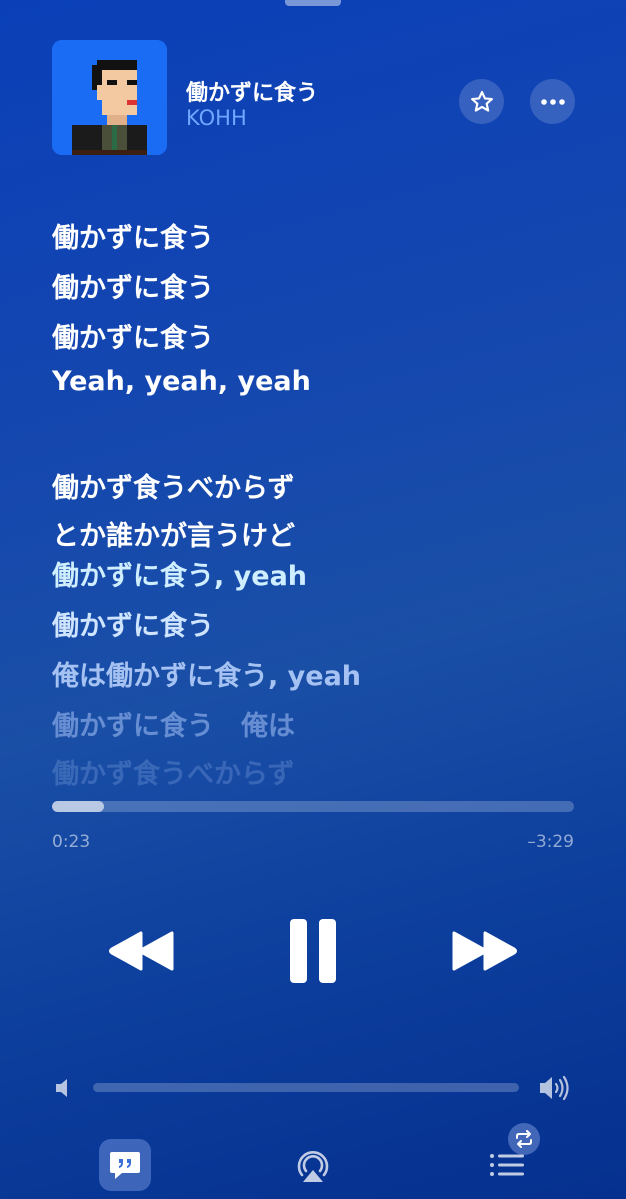  I want to click on now-playing-header: 働かずに食う KOHH, so click(313, 98).